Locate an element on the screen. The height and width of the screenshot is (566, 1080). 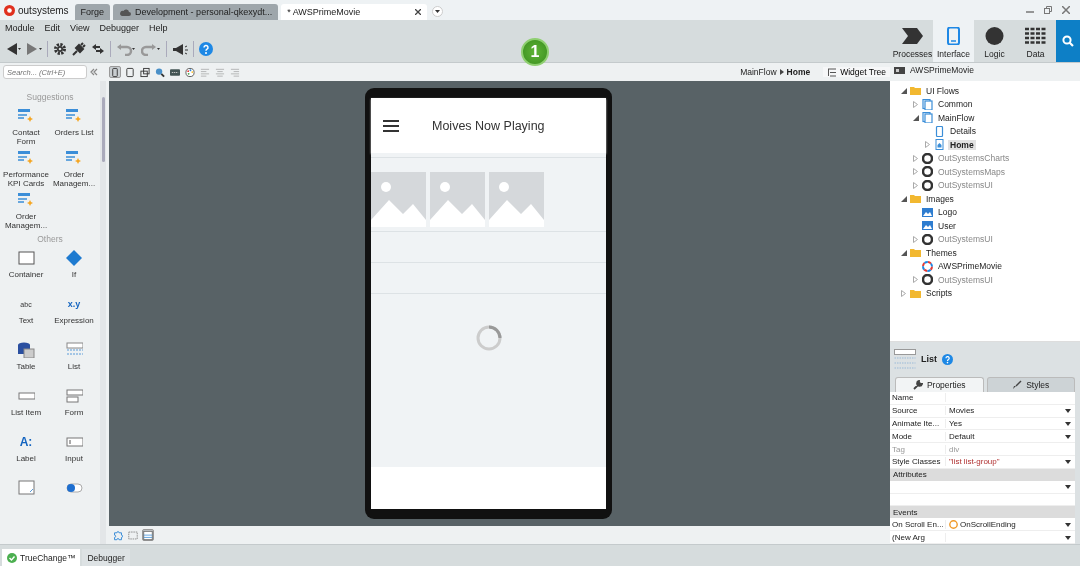
tree-item: User is located at coordinates (947, 225).